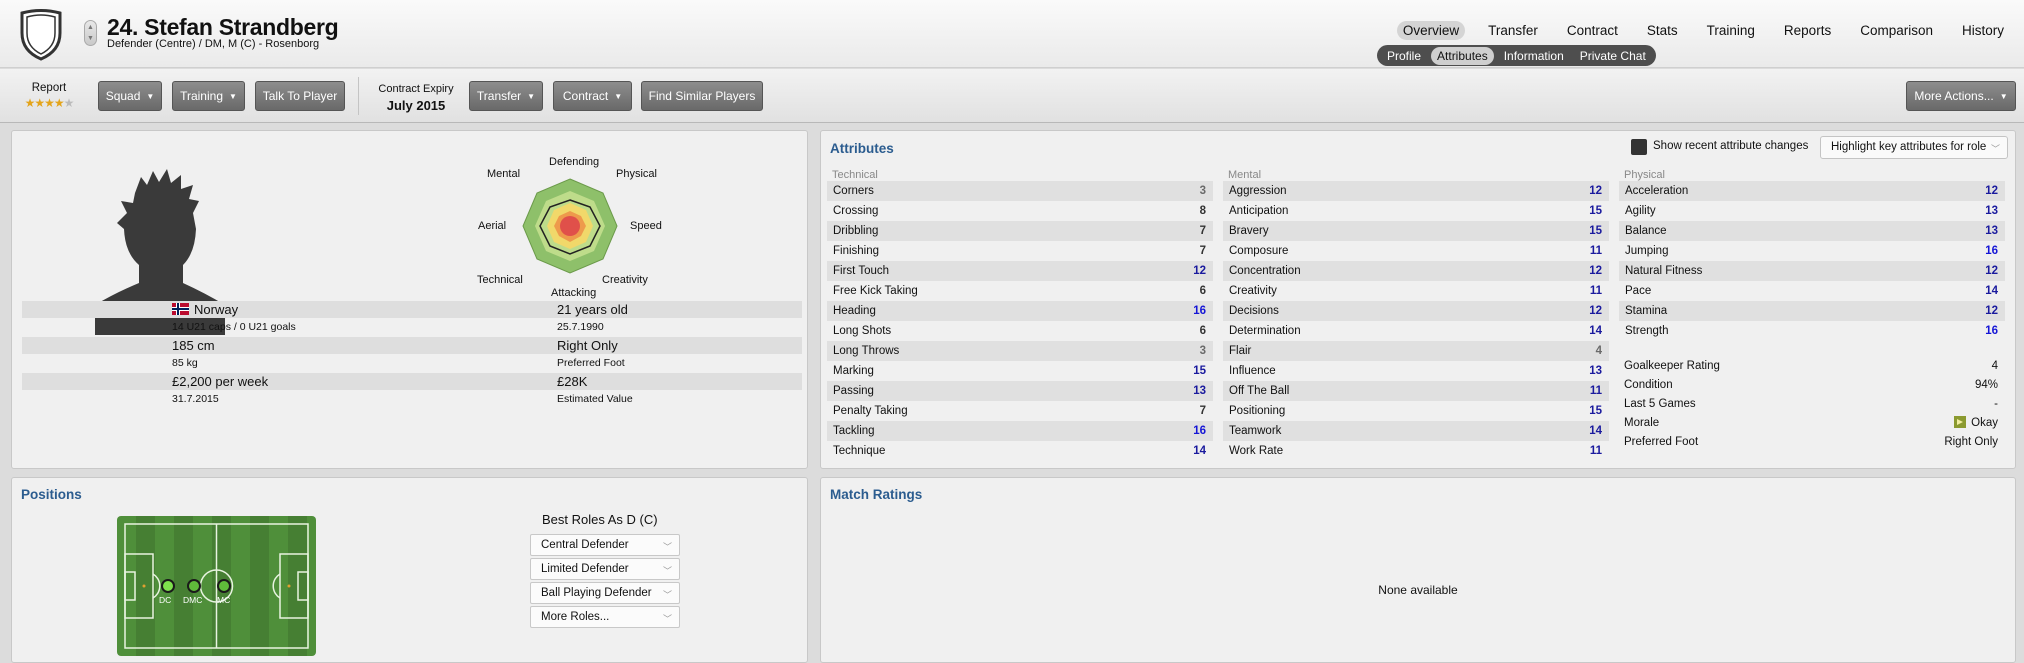 The height and width of the screenshot is (663, 2024). What do you see at coordinates (1020, 431) in the screenshot?
I see `attribute-row: Tackling 16` at bounding box center [1020, 431].